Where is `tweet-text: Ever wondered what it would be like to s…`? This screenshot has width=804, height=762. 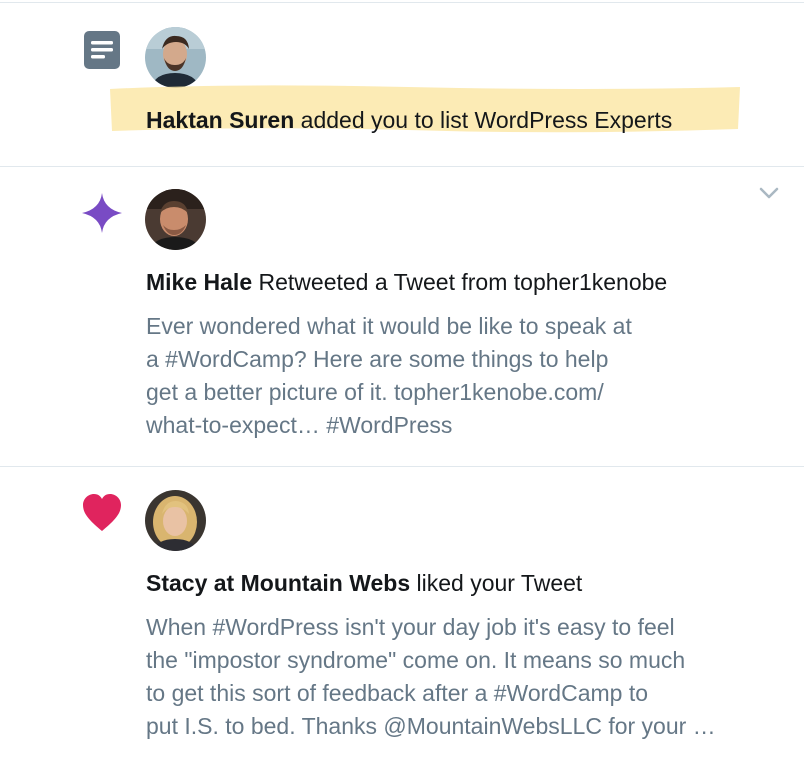
tweet-text: Ever wondered what it would be like to s… is located at coordinates (466, 376).